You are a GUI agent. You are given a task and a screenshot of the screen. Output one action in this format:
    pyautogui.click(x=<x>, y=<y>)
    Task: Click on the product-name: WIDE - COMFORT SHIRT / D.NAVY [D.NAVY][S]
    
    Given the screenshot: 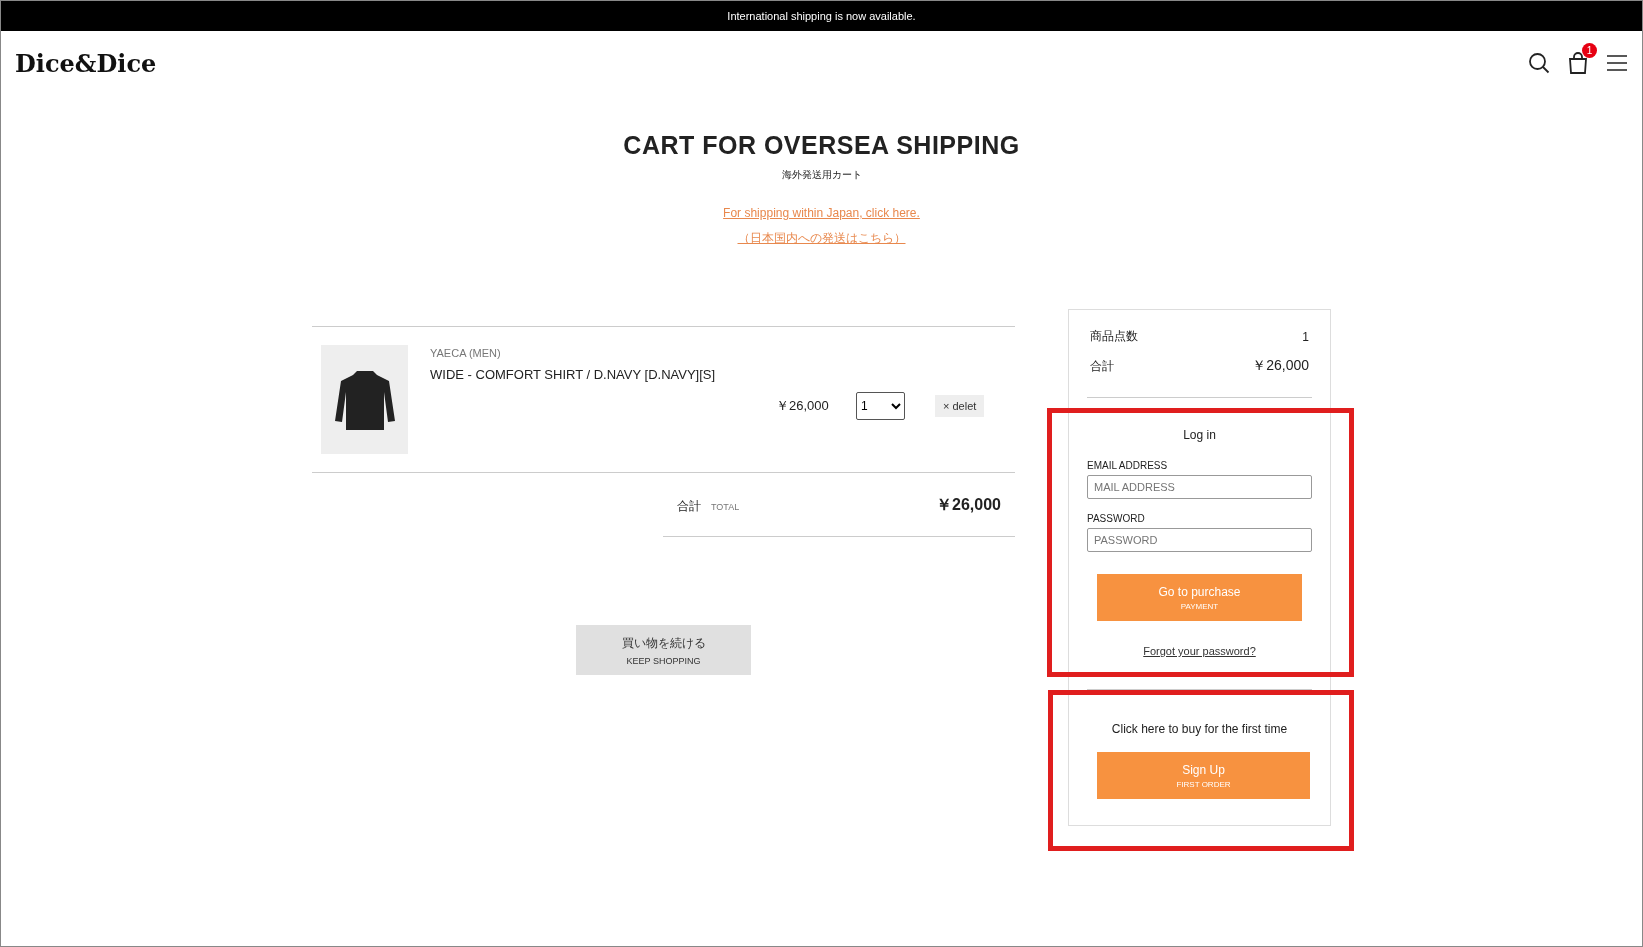 What is the action you would take?
    pyautogui.click(x=718, y=374)
    